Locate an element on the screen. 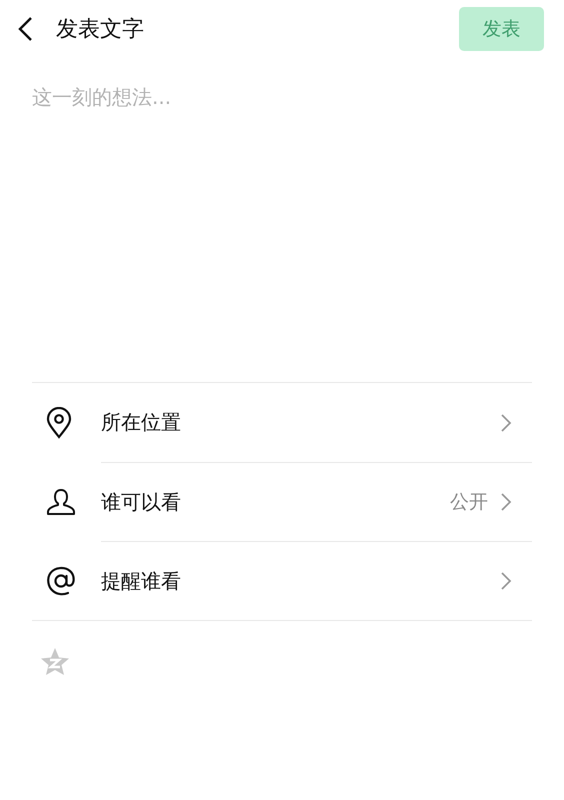 The height and width of the screenshot is (800, 564). option-row: 所在位置 is located at coordinates (282, 422).